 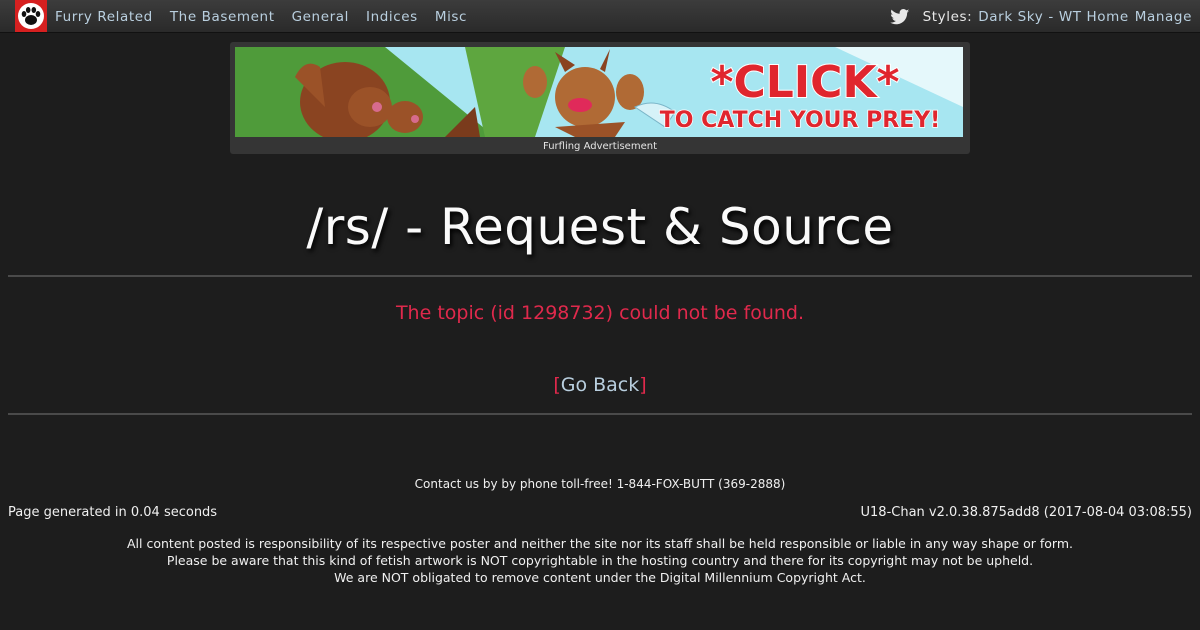 What do you see at coordinates (1094, 17) in the screenshot?
I see `wt-home-link: WT Home` at bounding box center [1094, 17].